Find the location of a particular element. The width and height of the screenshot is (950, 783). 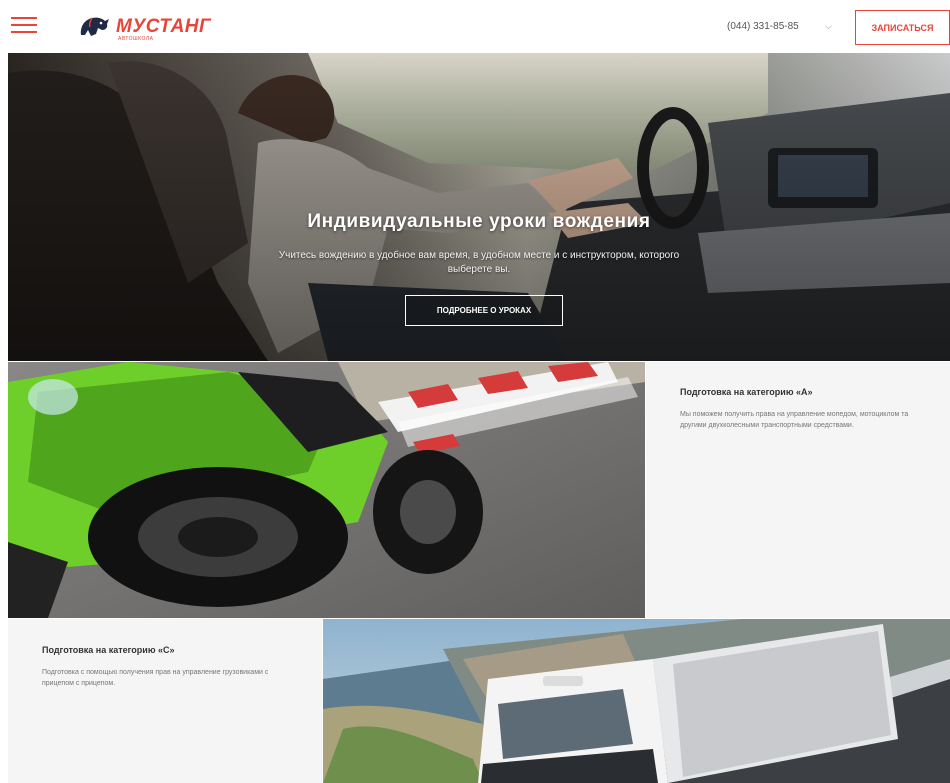

logo-text: МУСТАНГ is located at coordinates (164, 26).